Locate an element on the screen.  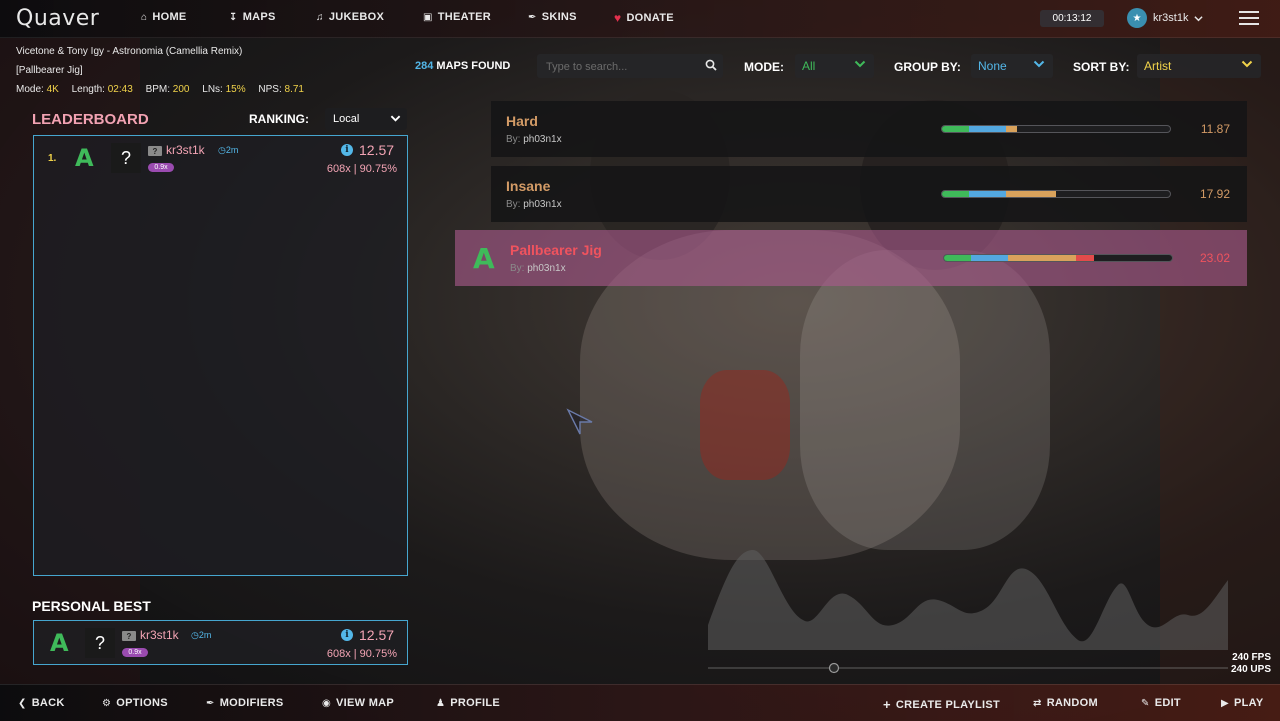
score-grade: A is located at coordinates (84, 158).